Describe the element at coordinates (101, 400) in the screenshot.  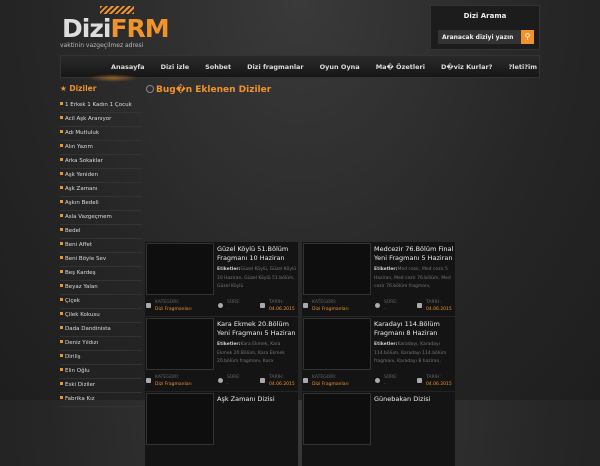
I see `sidebar-item: Fabrika Kız` at that location.